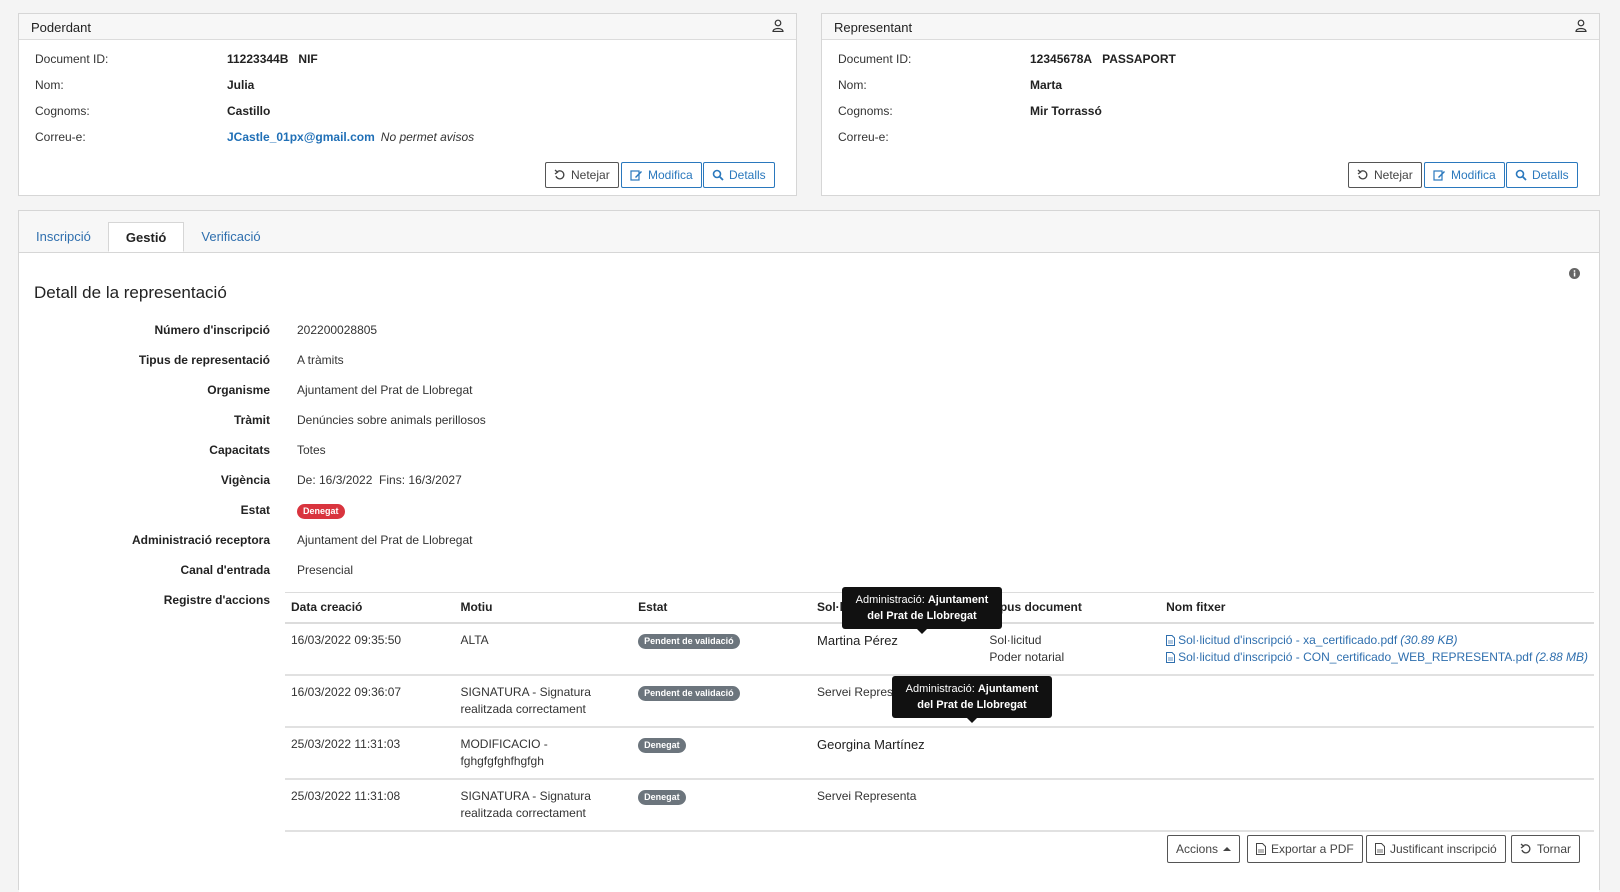  I want to click on detail-label: Administració receptora, so click(200, 540).